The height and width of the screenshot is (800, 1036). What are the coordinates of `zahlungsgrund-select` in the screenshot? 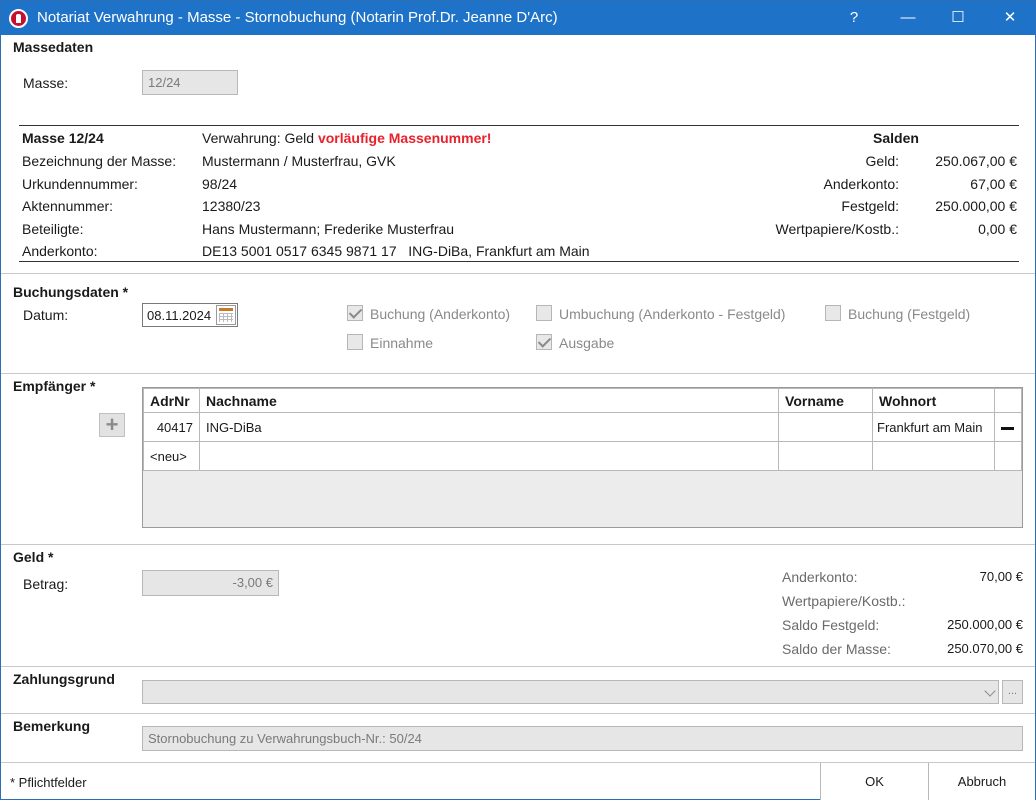 It's located at (570, 692).